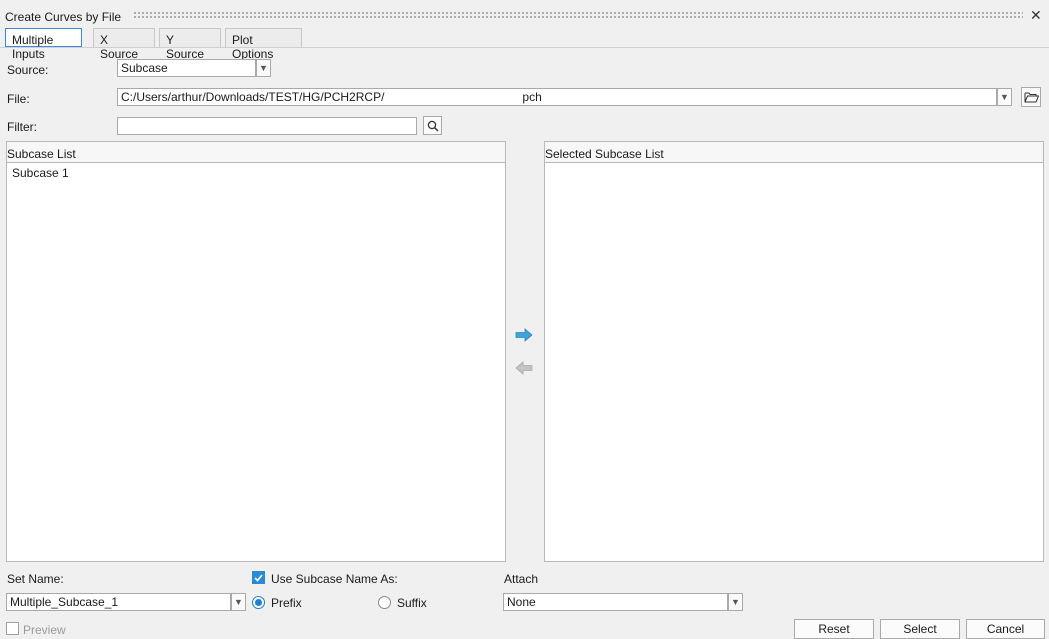 The image size is (1049, 639). What do you see at coordinates (63, 17) in the screenshot?
I see `window-title: Create Curves by File` at bounding box center [63, 17].